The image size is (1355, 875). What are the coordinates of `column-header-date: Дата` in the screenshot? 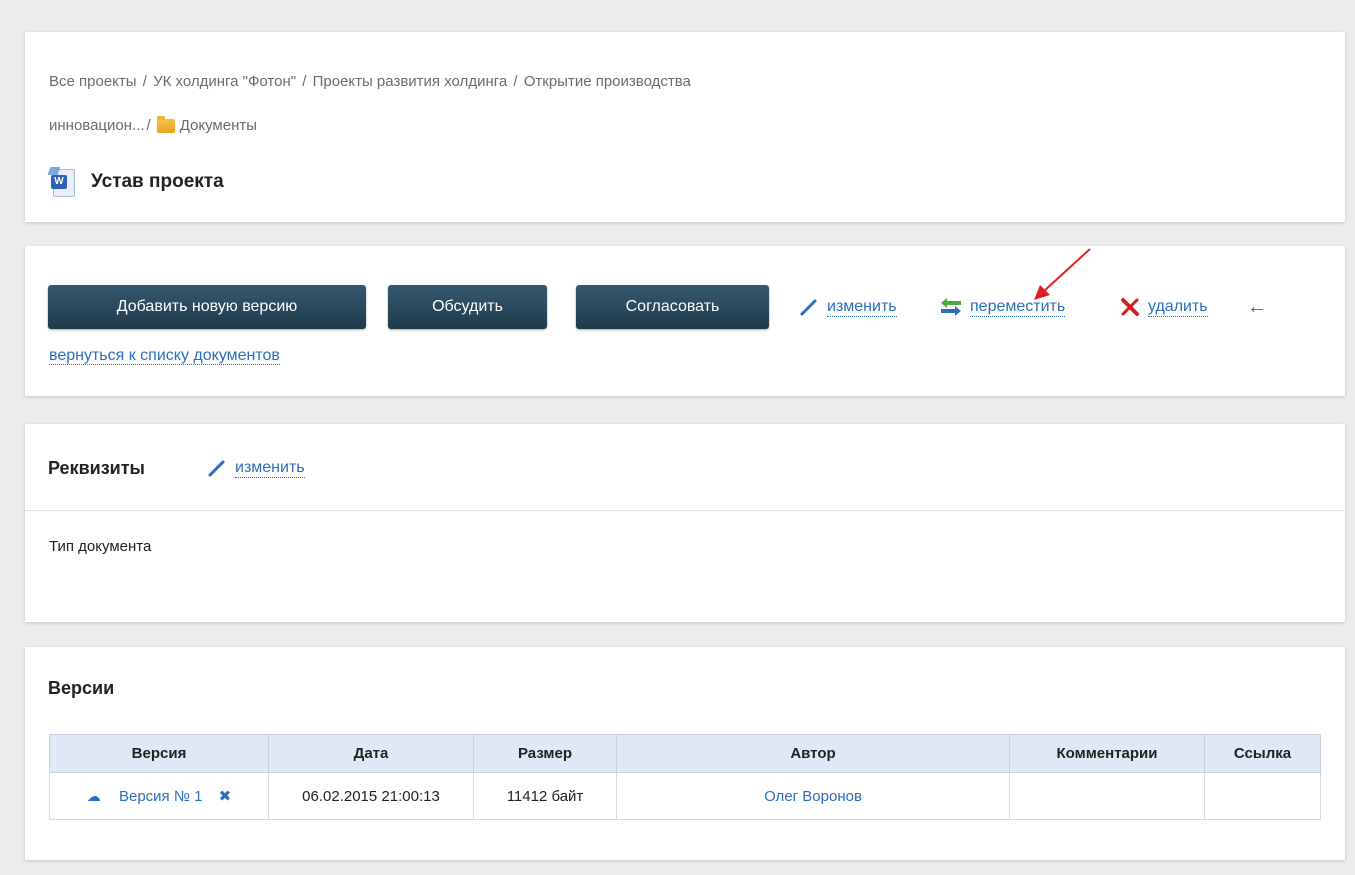 It's located at (371, 753).